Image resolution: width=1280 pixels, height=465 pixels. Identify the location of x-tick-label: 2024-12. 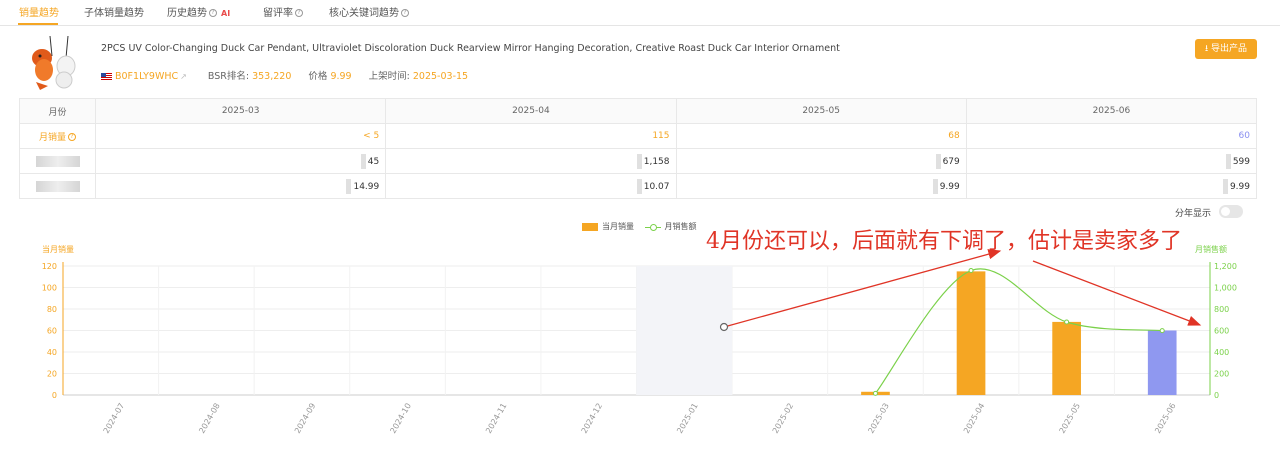
(592, 418).